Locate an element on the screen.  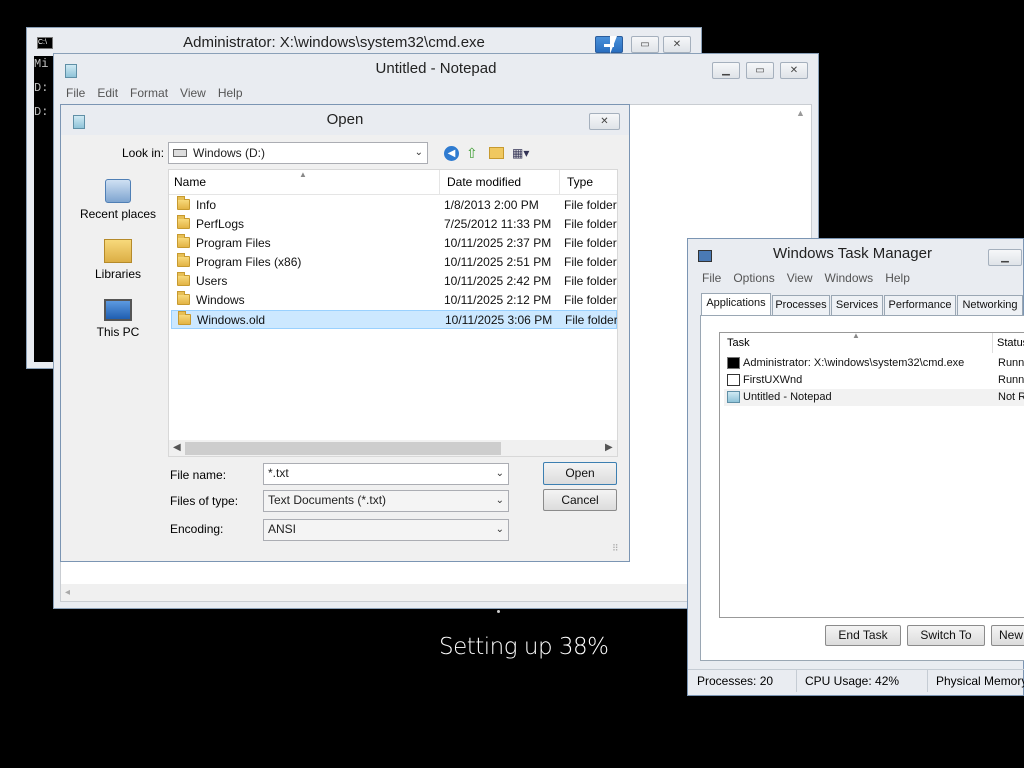
tab-networking: Networking is located at coordinates (990, 305).